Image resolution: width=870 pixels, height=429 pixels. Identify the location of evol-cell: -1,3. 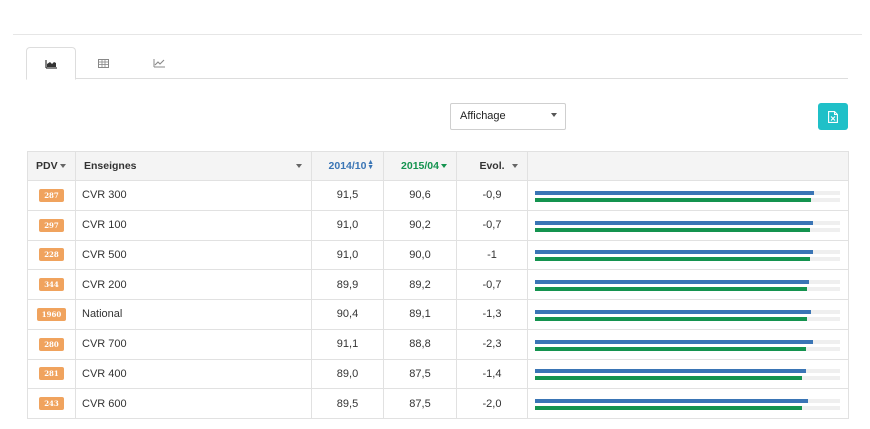
(492, 314).